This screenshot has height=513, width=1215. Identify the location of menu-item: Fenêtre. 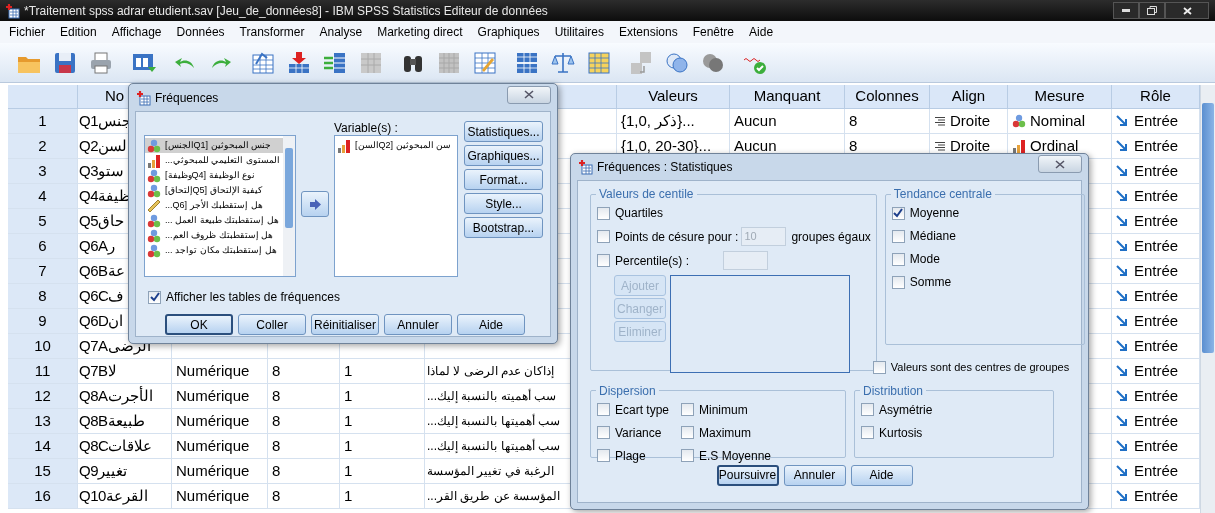
(713, 32).